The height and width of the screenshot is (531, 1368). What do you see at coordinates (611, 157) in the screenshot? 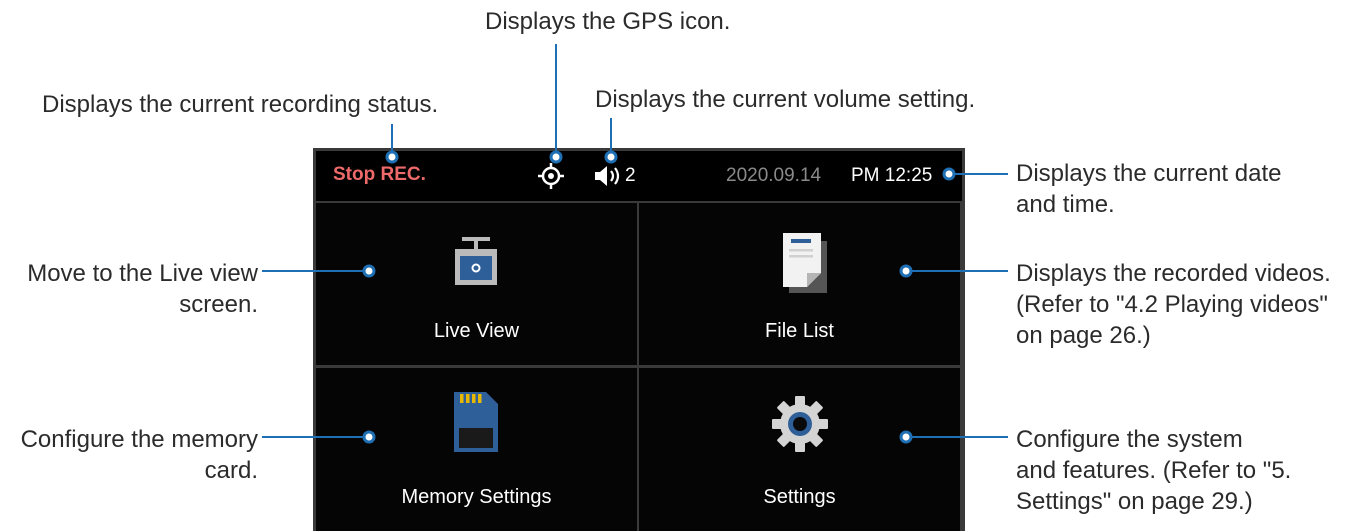
I see `leader-dot-volume` at bounding box center [611, 157].